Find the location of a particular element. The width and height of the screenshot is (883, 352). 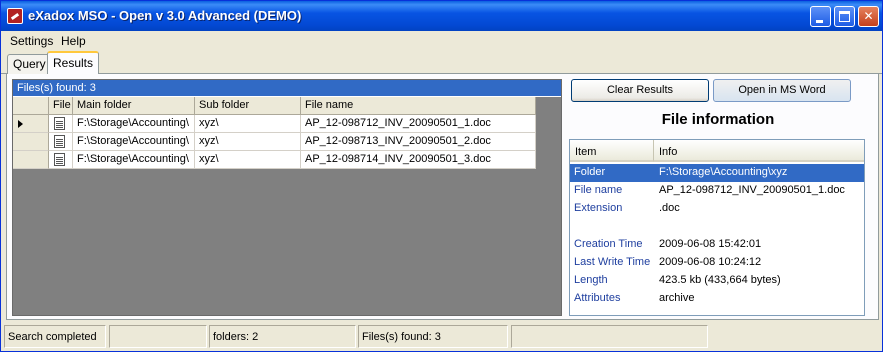

item-value: .doc is located at coordinates (669, 208).